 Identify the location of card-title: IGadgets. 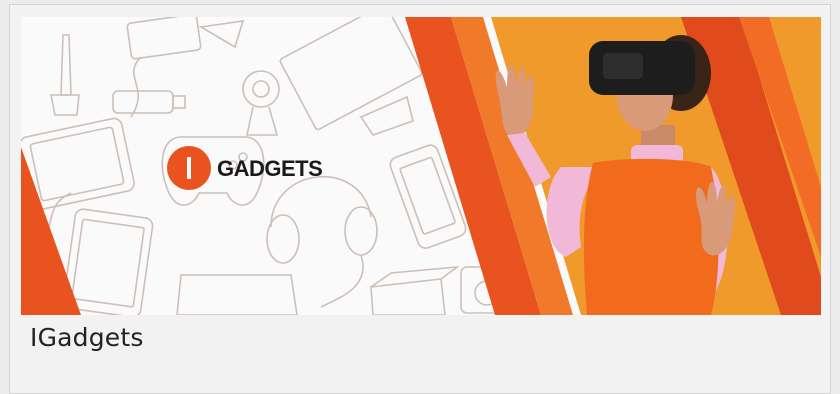
(87, 337).